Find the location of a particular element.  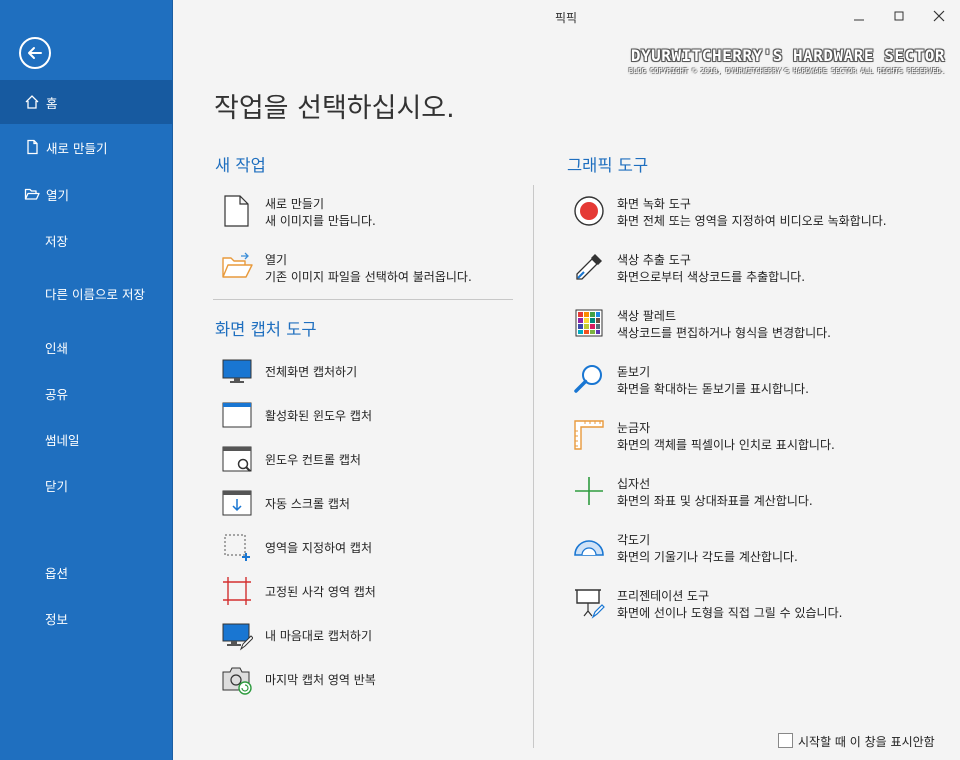

protractor-tool: 각도기 화면의 기울기나 각도를 계산합니다. is located at coordinates (758, 549).